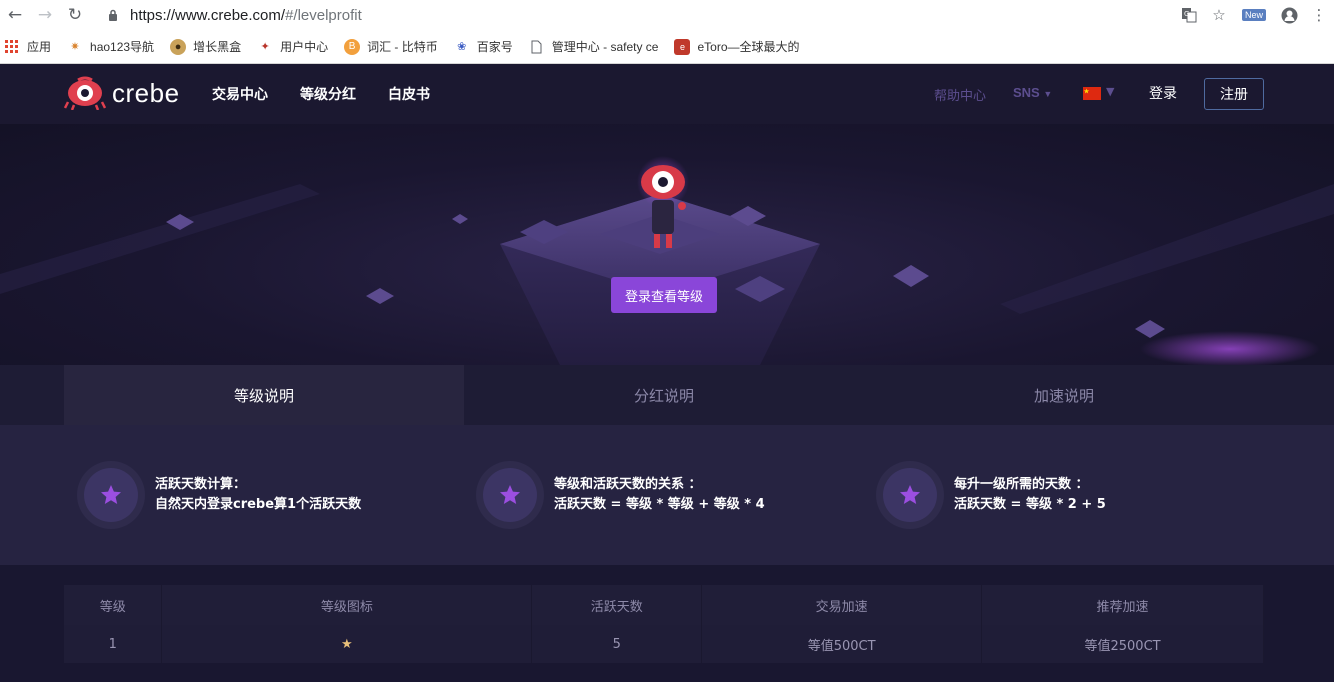 The width and height of the screenshot is (1334, 682). Describe the element at coordinates (1289, 15) in the screenshot. I see `profile-icon` at that location.